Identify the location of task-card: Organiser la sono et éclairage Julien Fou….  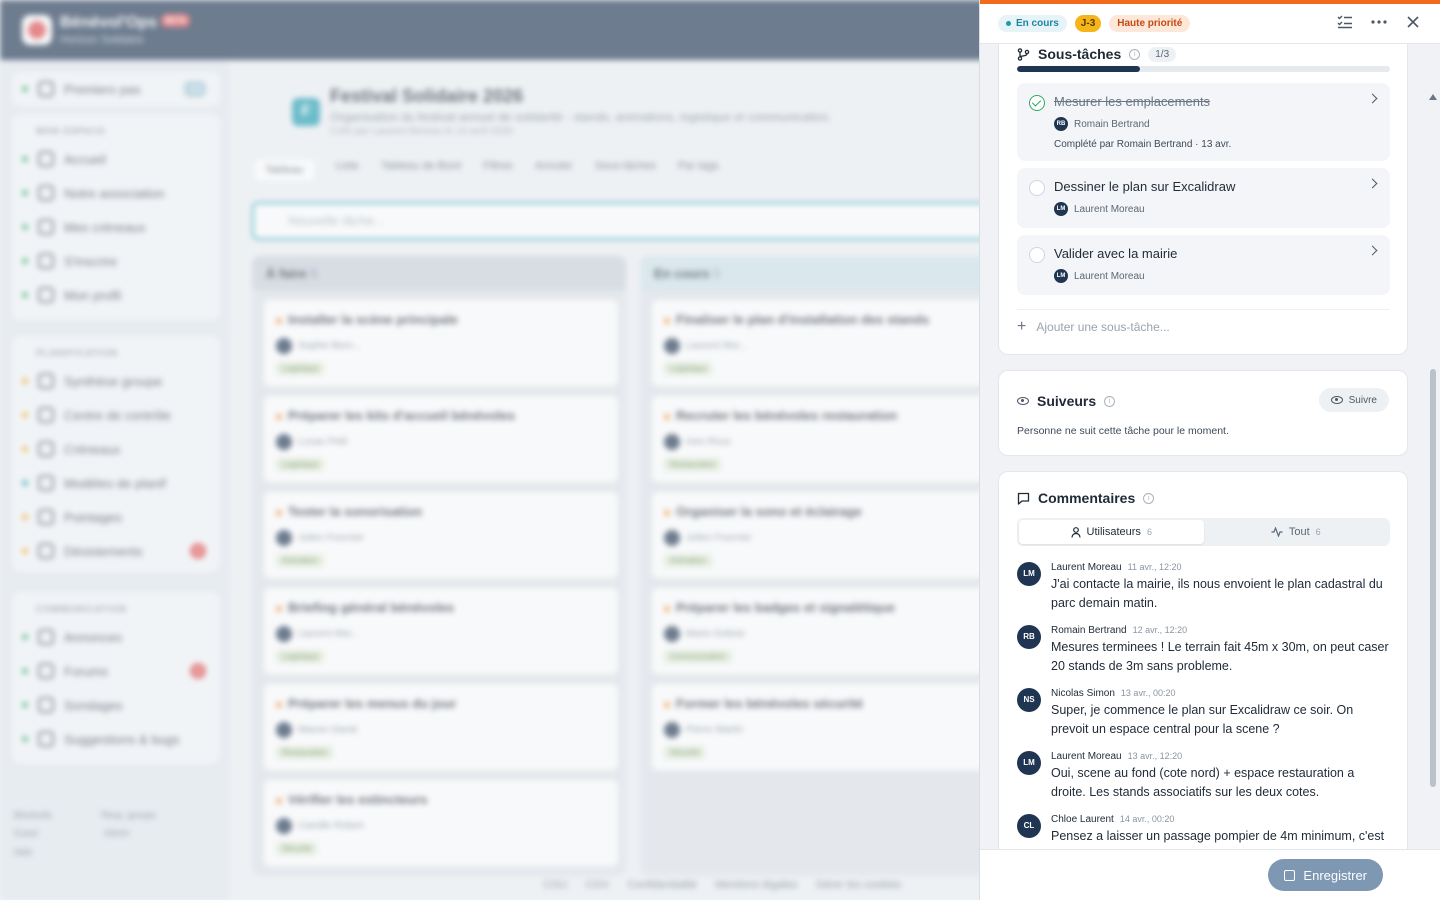
(829, 535).